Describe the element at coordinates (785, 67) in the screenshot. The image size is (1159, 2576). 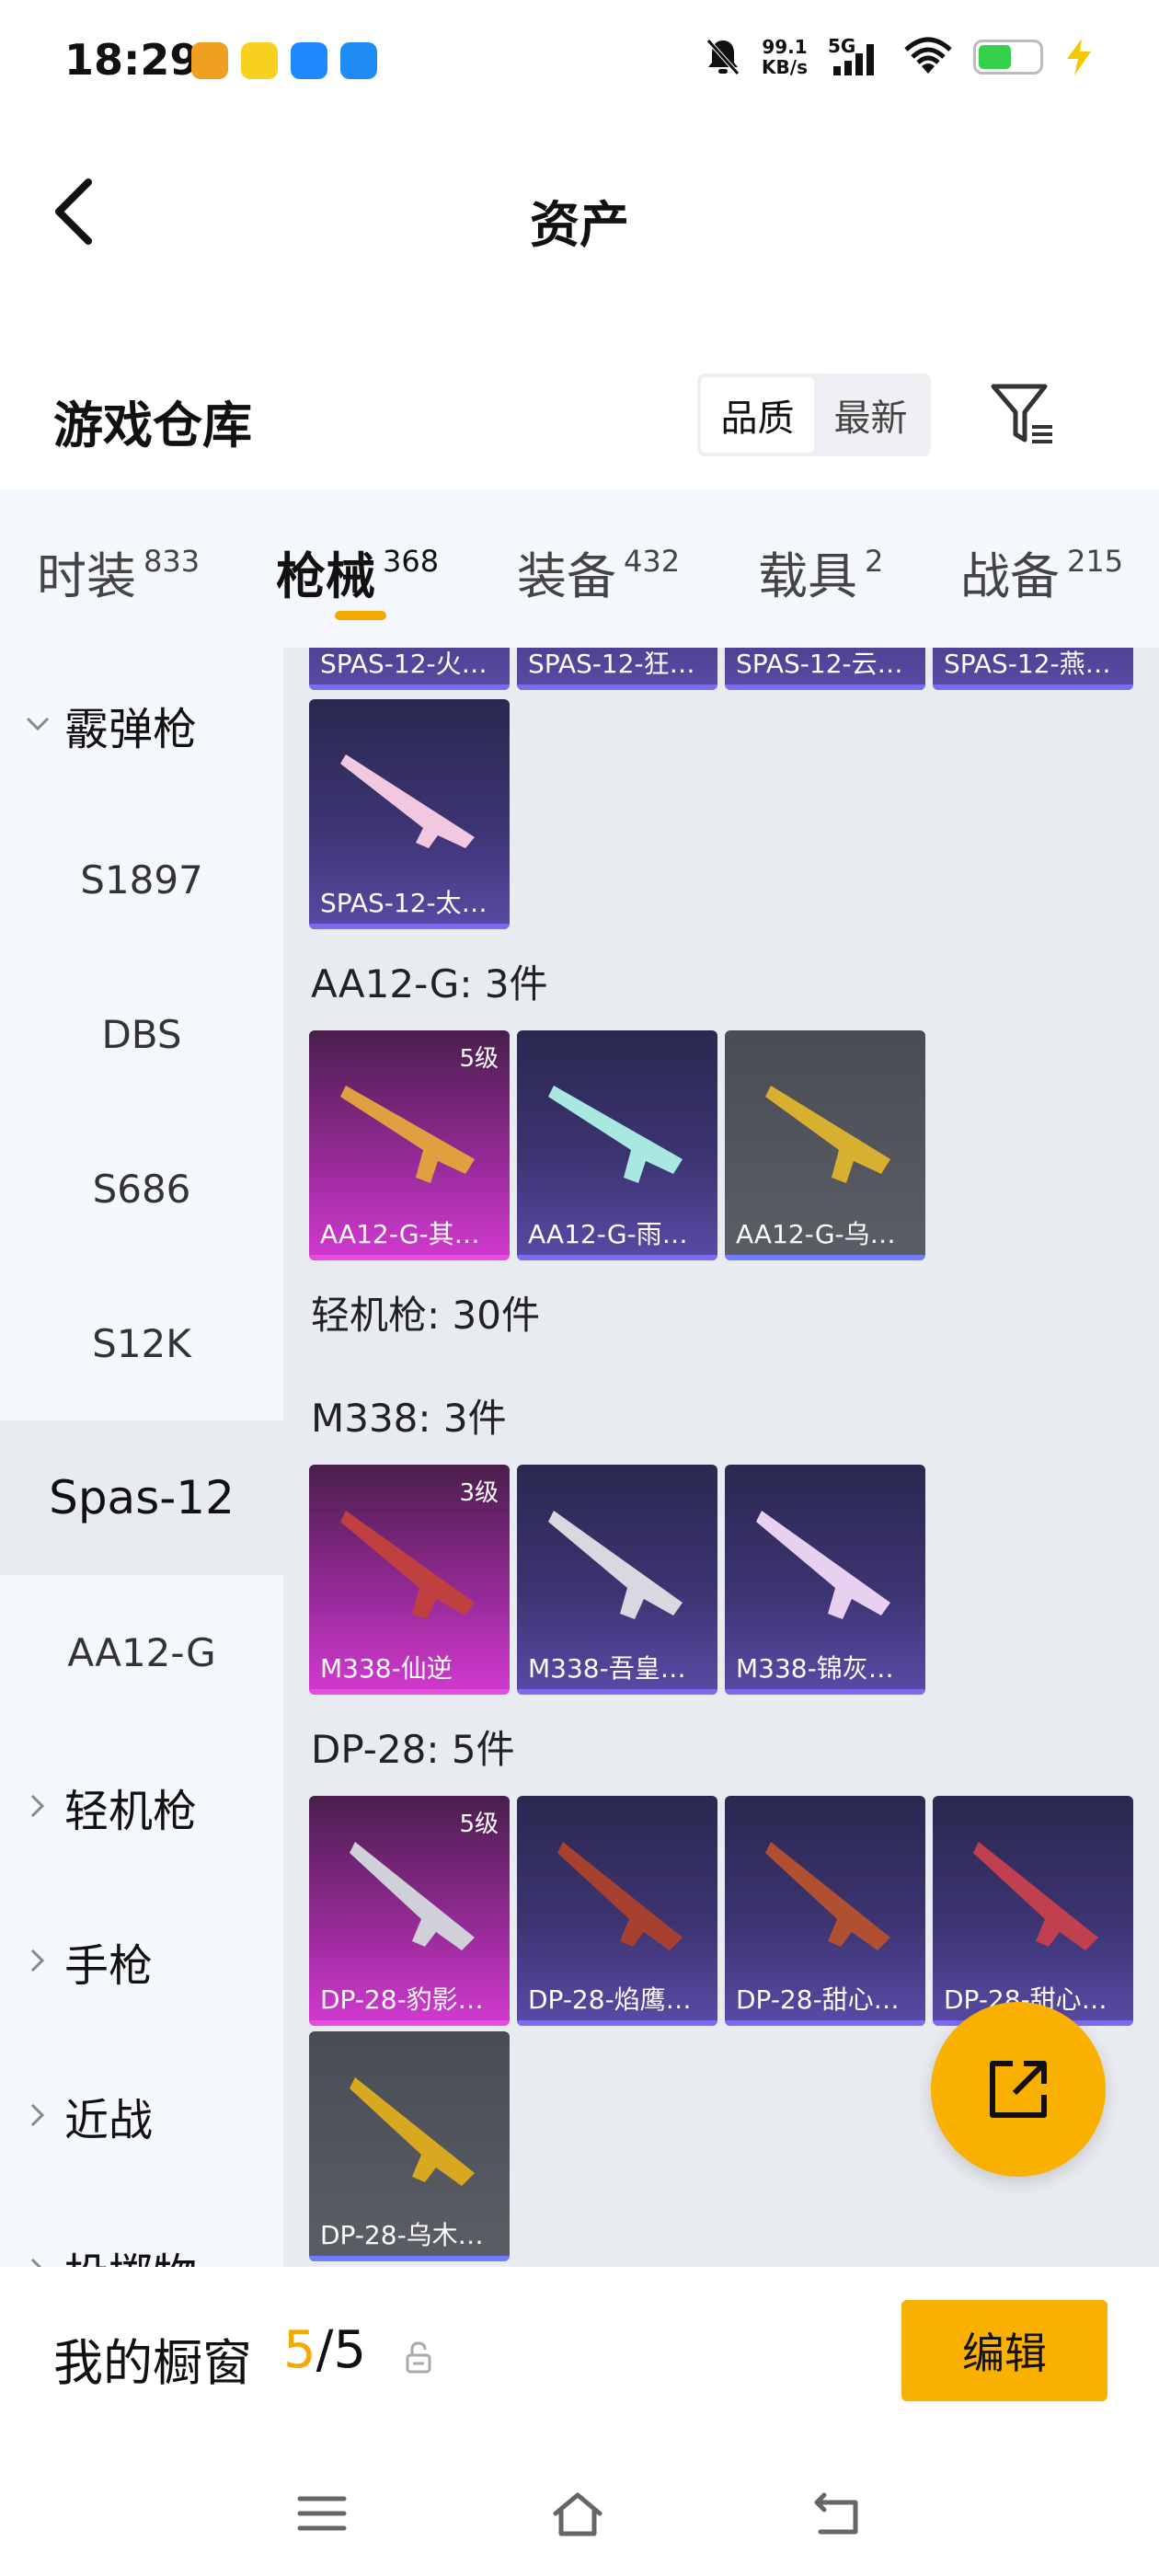
I see `net-speed-unit: KB/s` at that location.